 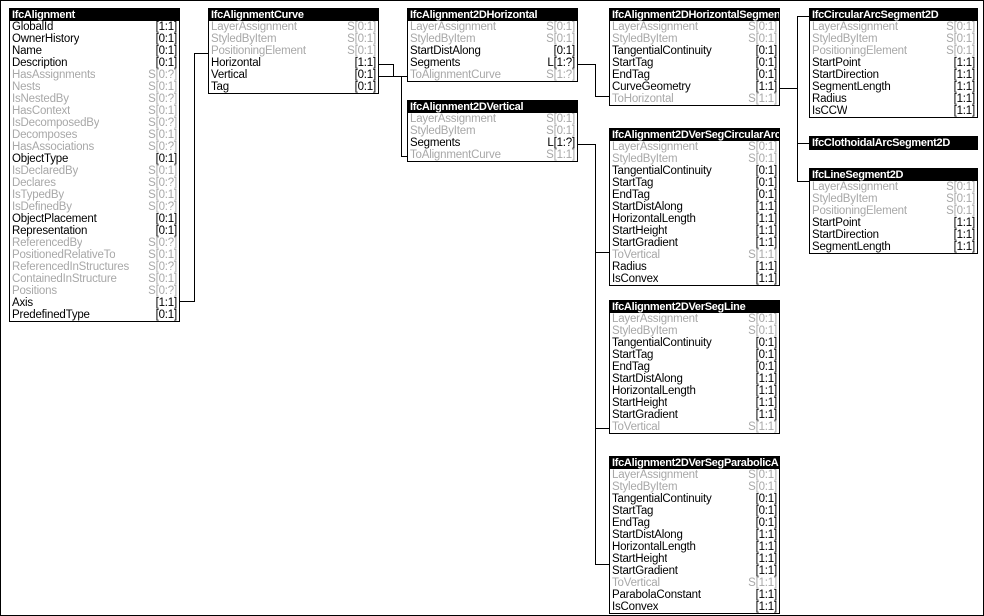 I want to click on attribute-row: Horizontal [1:1], so click(x=293, y=63).